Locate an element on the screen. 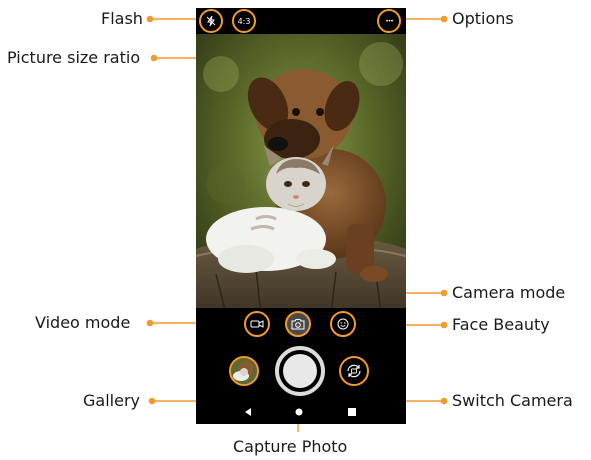 The image size is (591, 460). switch-camera-icon is located at coordinates (354, 371).